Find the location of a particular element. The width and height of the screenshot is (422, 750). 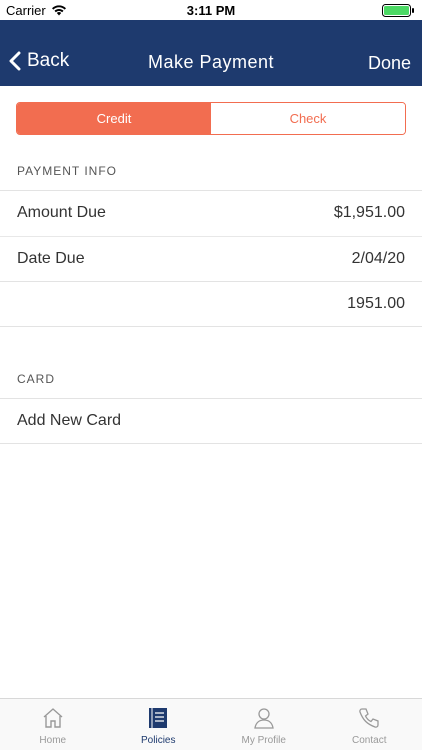

clock-label: 3:11 PM is located at coordinates (211, 10).